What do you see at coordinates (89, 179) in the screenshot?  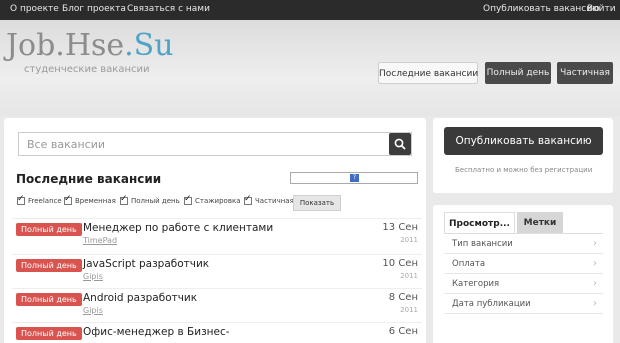 I see `latest-jobs-heading: Последние вакансии` at bounding box center [89, 179].